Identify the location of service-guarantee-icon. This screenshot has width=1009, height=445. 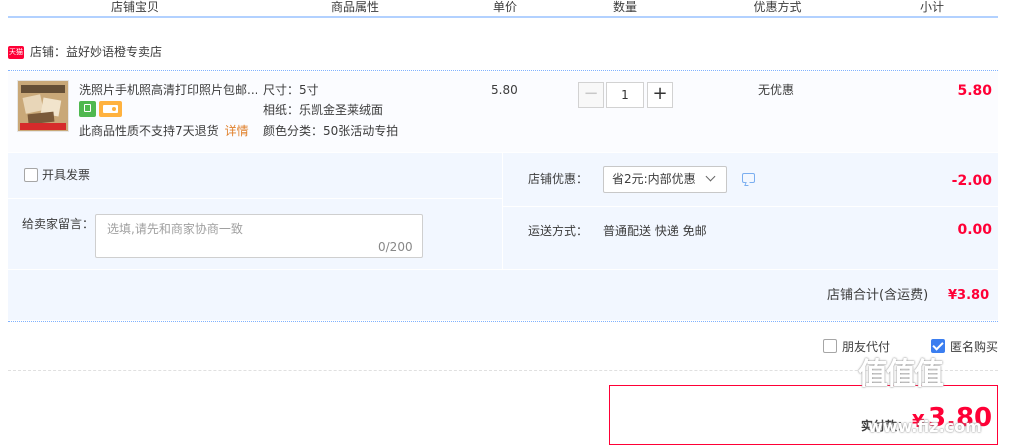
(87, 109).